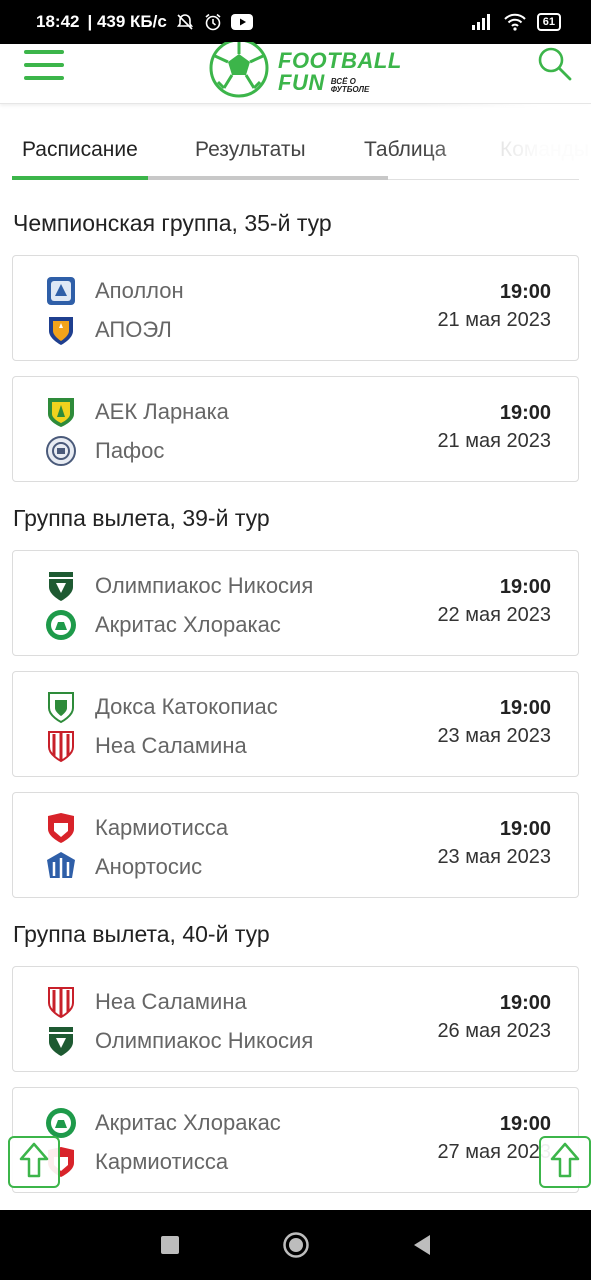 This screenshot has width=591, height=1280. What do you see at coordinates (295, 429) in the screenshot?
I see `match-card: АЕК Ларнака Пафос 19:00 21 мая 2023` at bounding box center [295, 429].